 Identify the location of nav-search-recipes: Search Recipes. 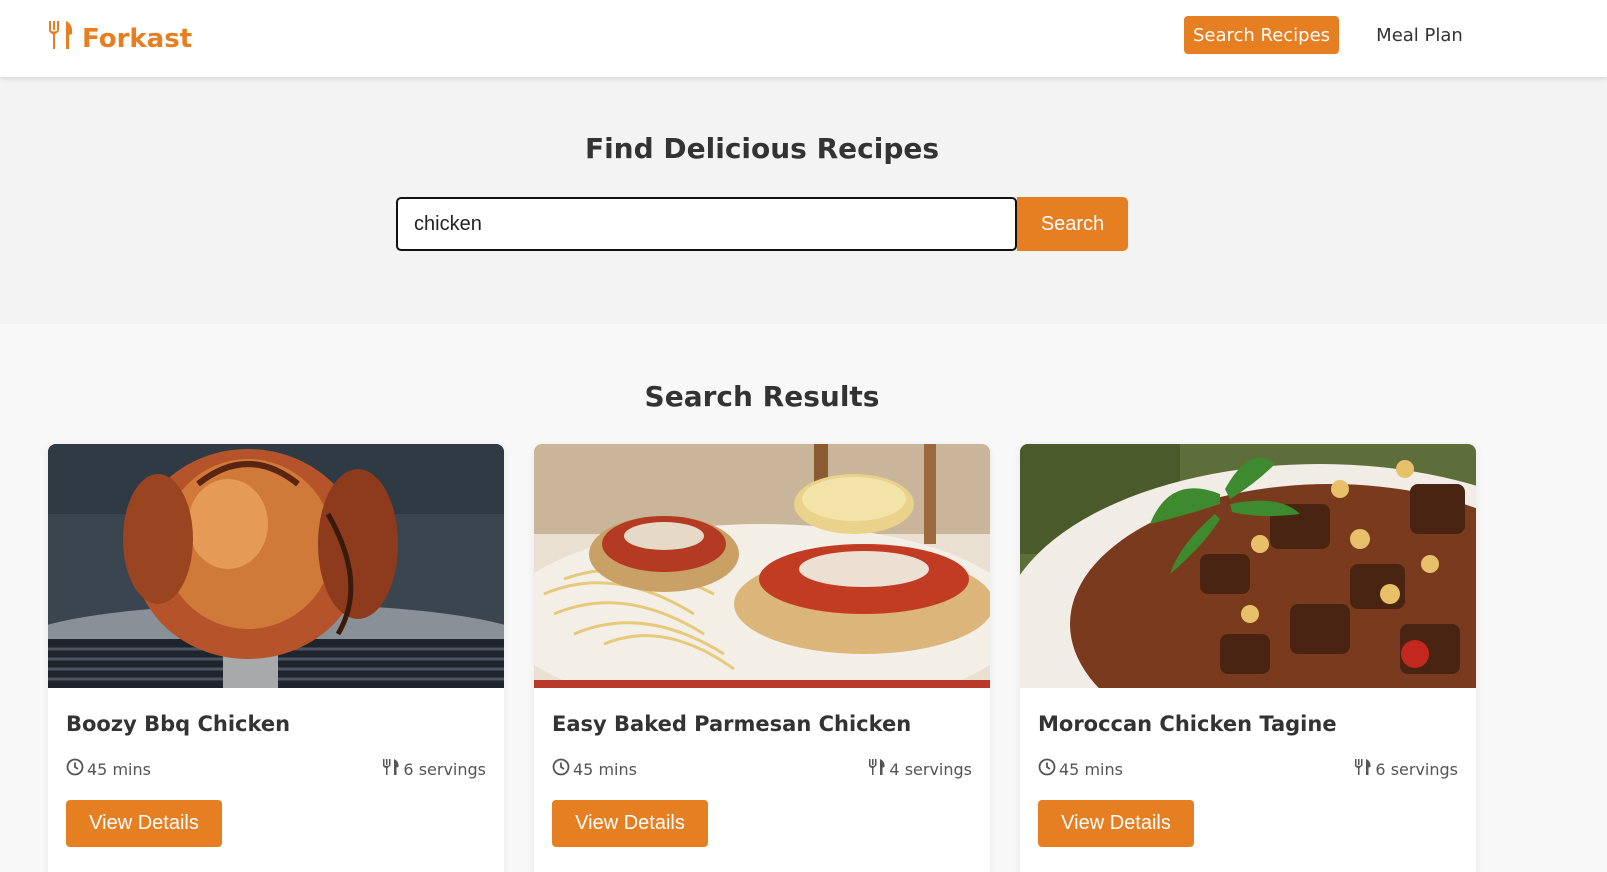
(1261, 35).